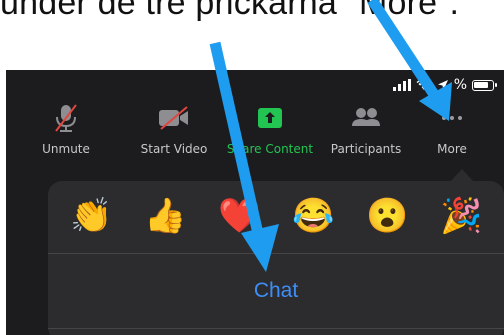 Image resolution: width=504 pixels, height=335 pixels. Describe the element at coordinates (270, 149) in the screenshot. I see `share-content-label: Share Content` at that location.